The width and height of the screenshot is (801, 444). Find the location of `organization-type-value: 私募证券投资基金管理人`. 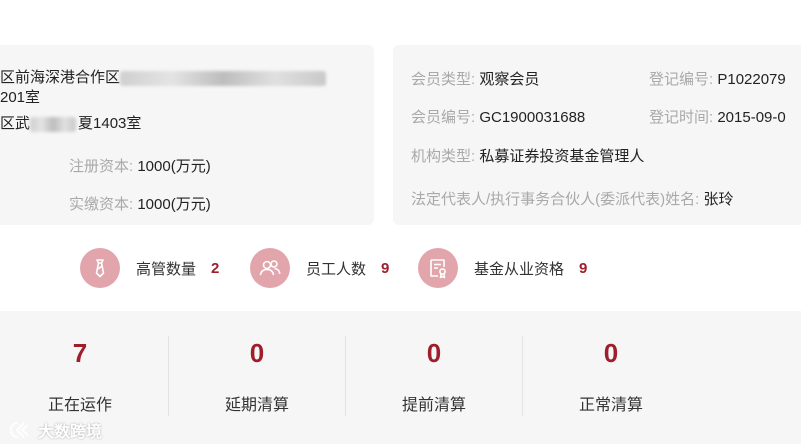

organization-type-value: 私募证券投资基金管理人 is located at coordinates (562, 156).